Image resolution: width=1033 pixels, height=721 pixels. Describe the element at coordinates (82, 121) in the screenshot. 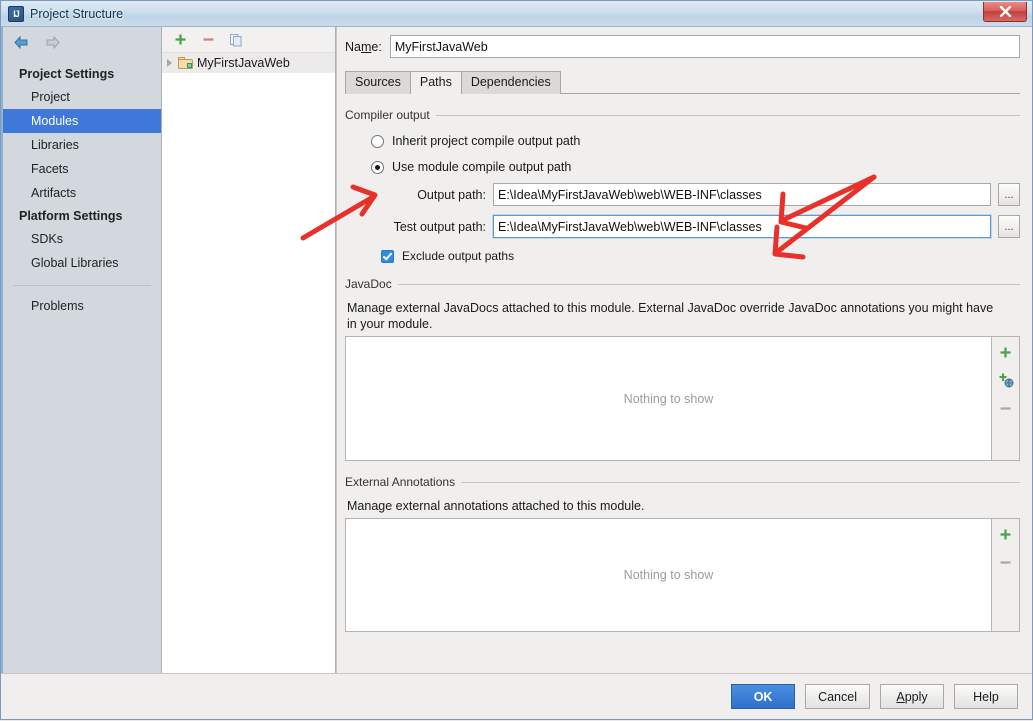

I see `sidebar-item-modules: Modules` at that location.